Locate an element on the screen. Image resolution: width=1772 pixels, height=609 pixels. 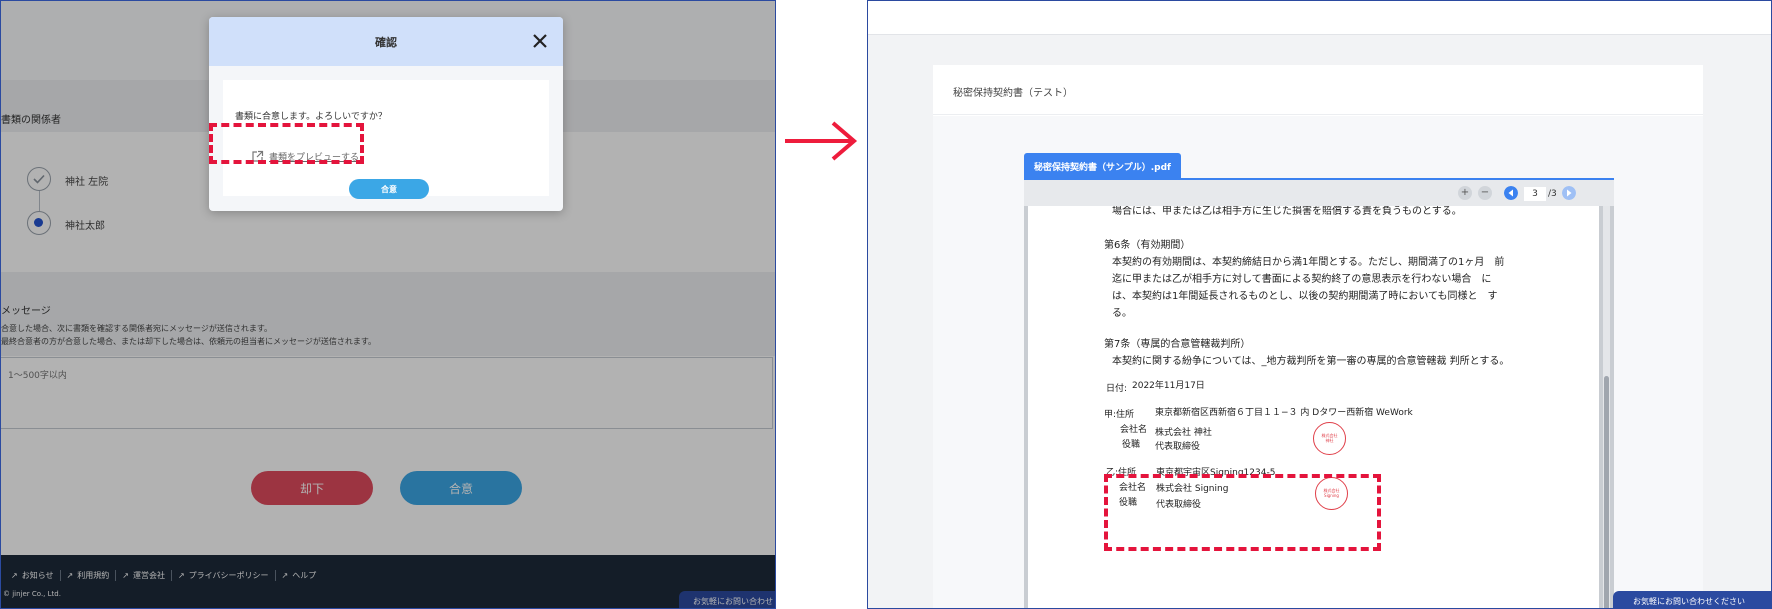
confirm-dialog: 確認 書類に合意します。よろしいですか？ 書類をプレビューする 合意 is located at coordinates (386, 114).